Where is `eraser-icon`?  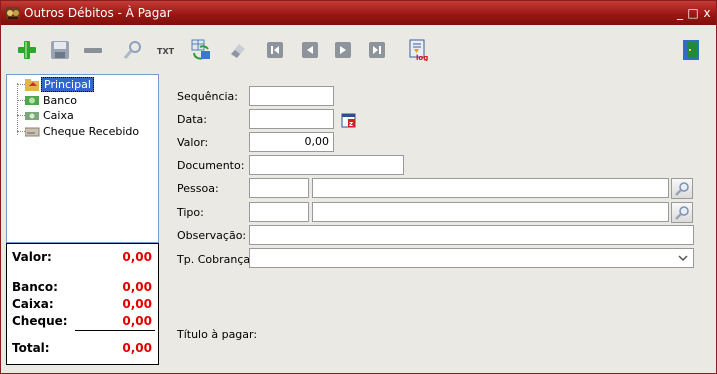
eraser-icon is located at coordinates (238, 51).